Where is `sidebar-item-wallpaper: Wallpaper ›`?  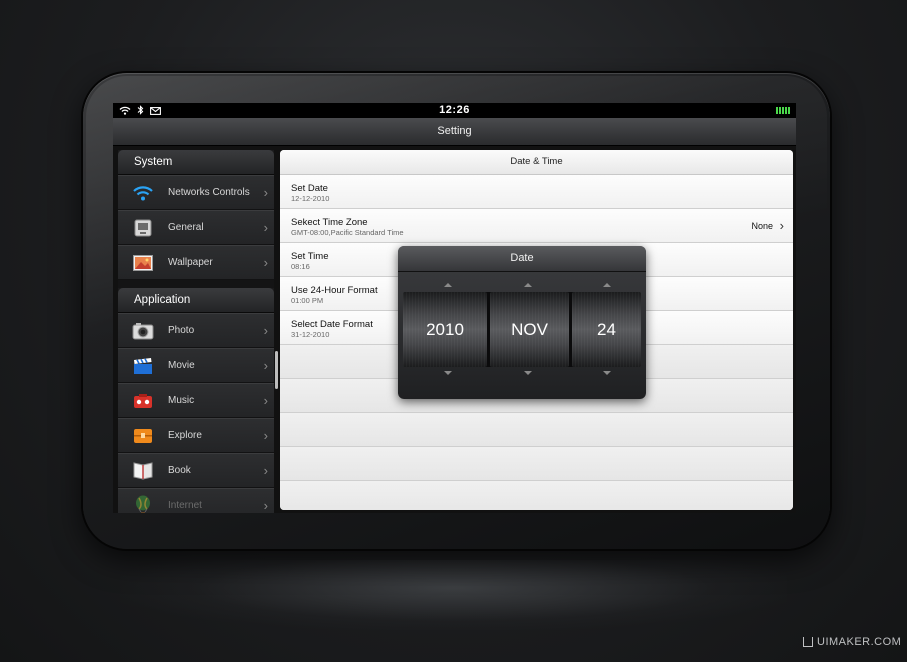
sidebar-item-wallpaper: Wallpaper › is located at coordinates (196, 262).